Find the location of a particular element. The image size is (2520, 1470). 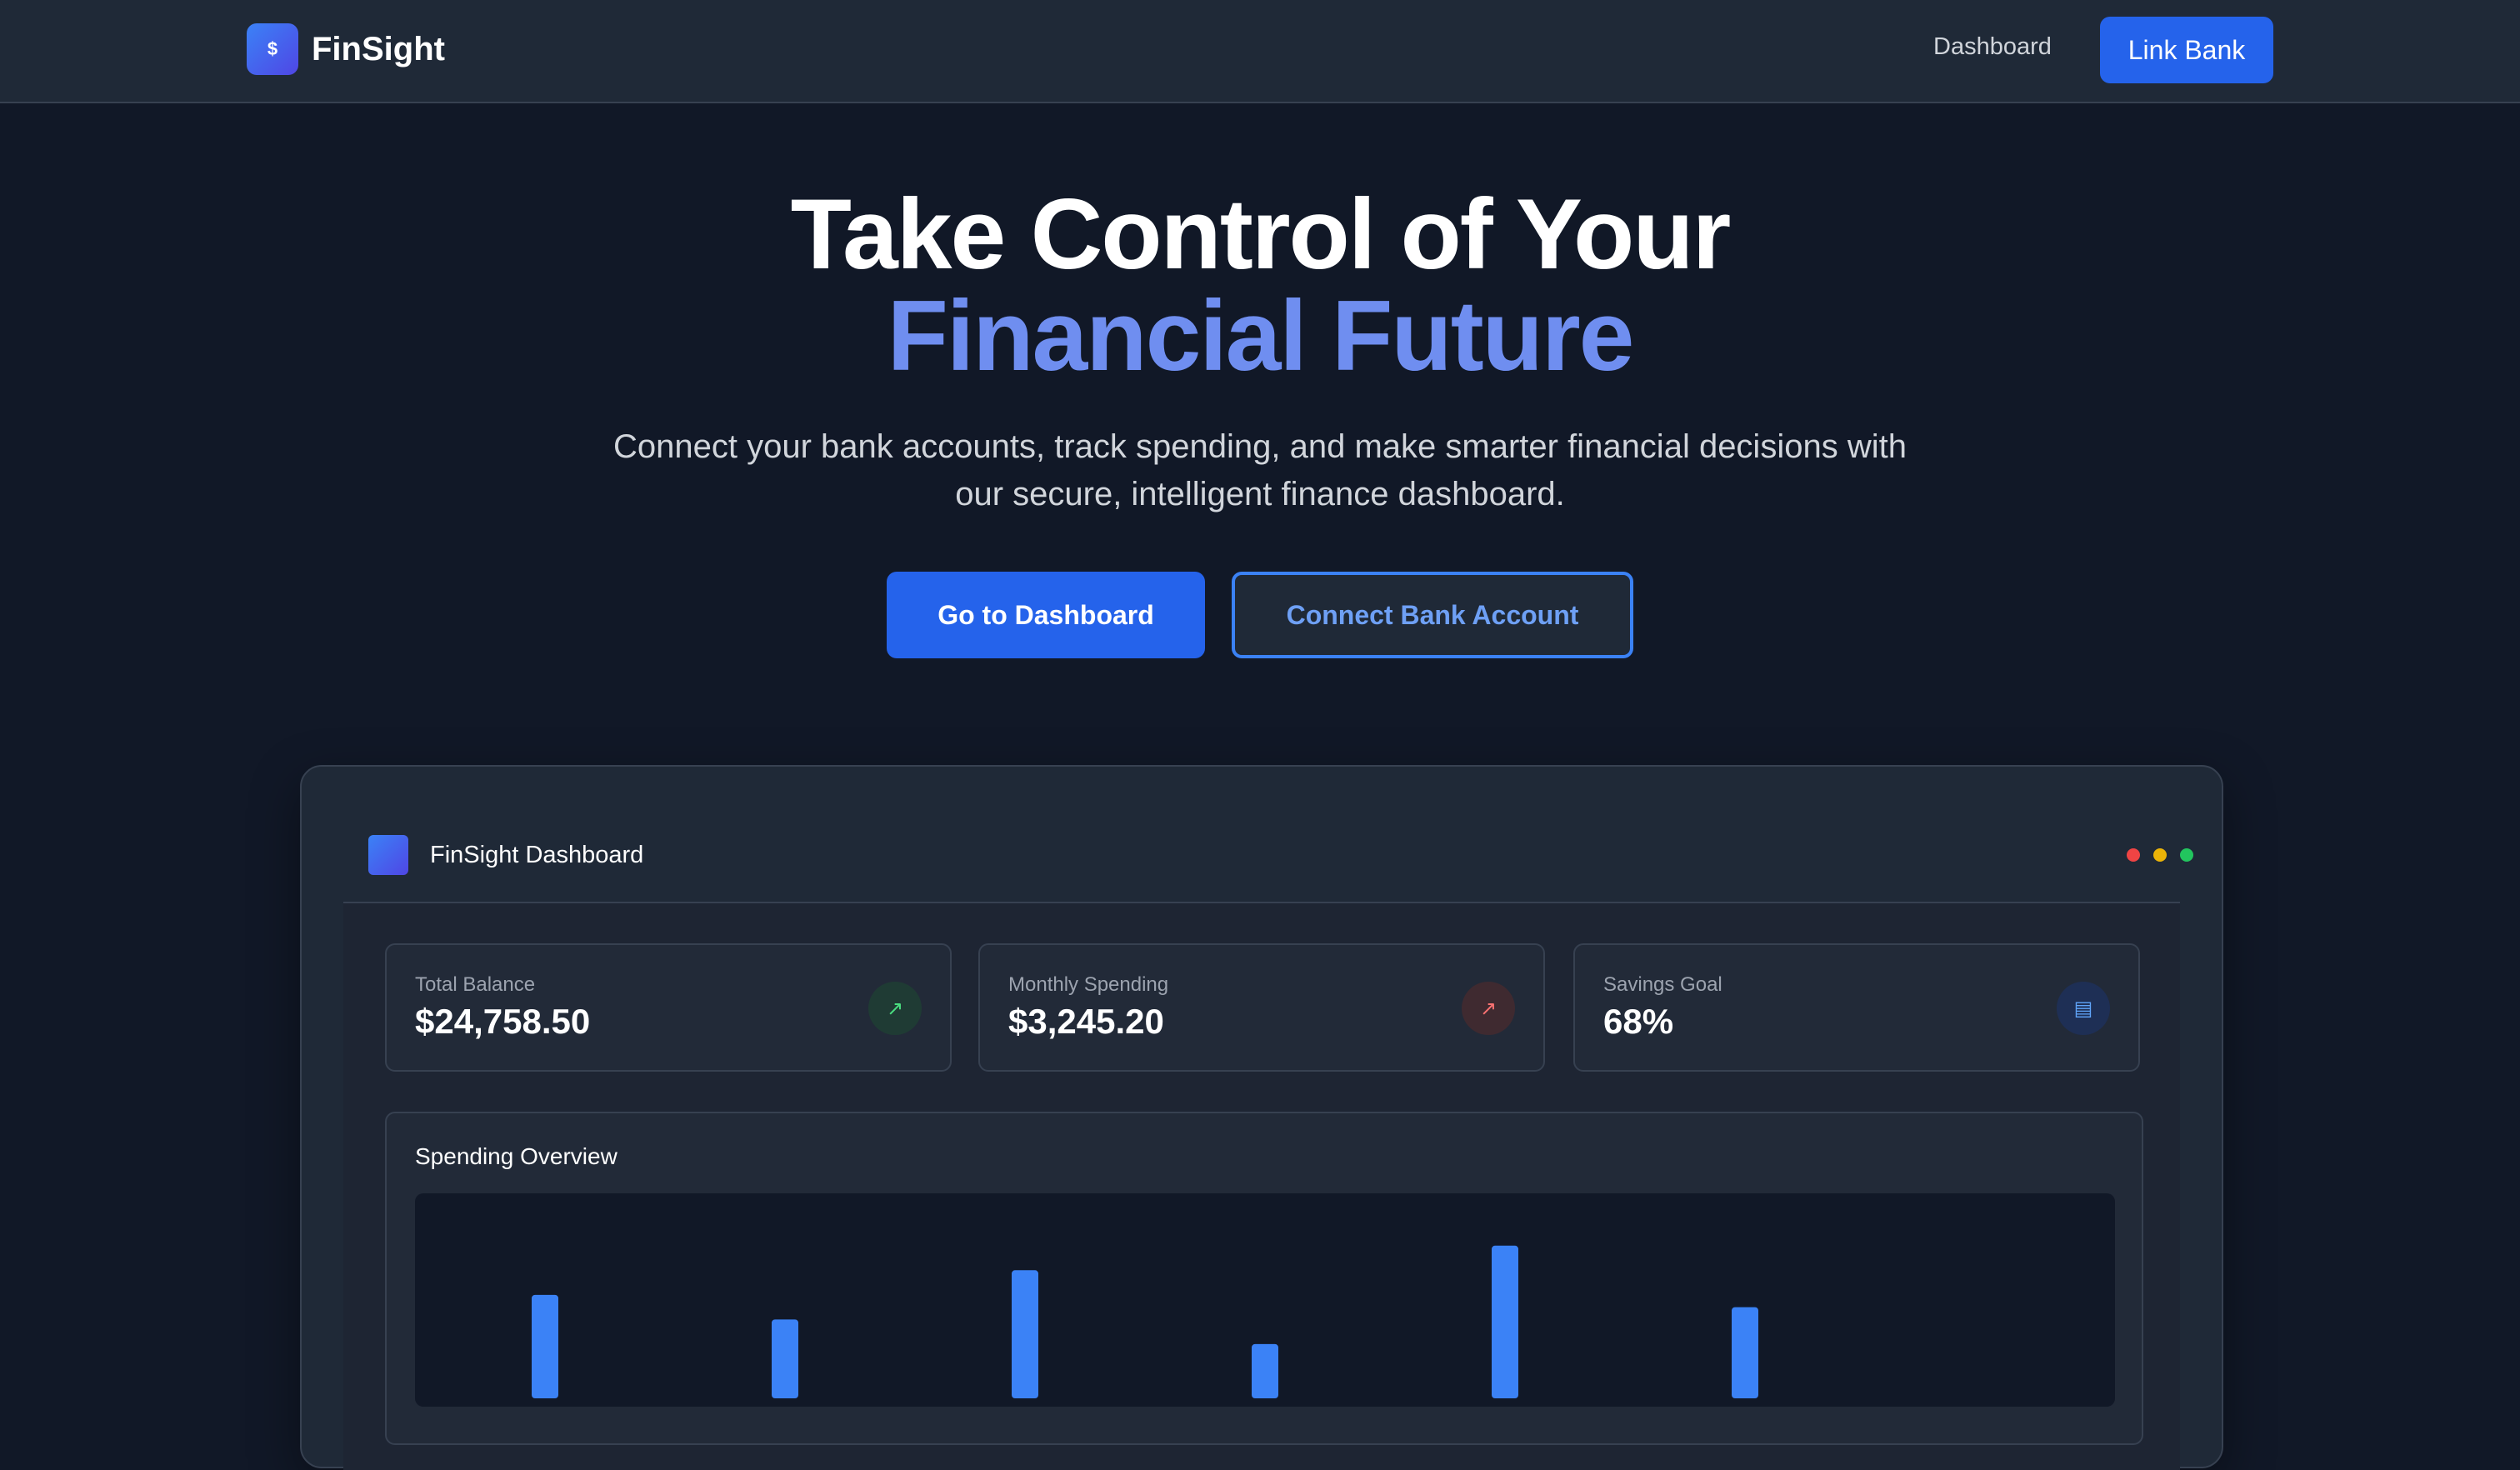

dollar-icon: $ is located at coordinates (272, 49).